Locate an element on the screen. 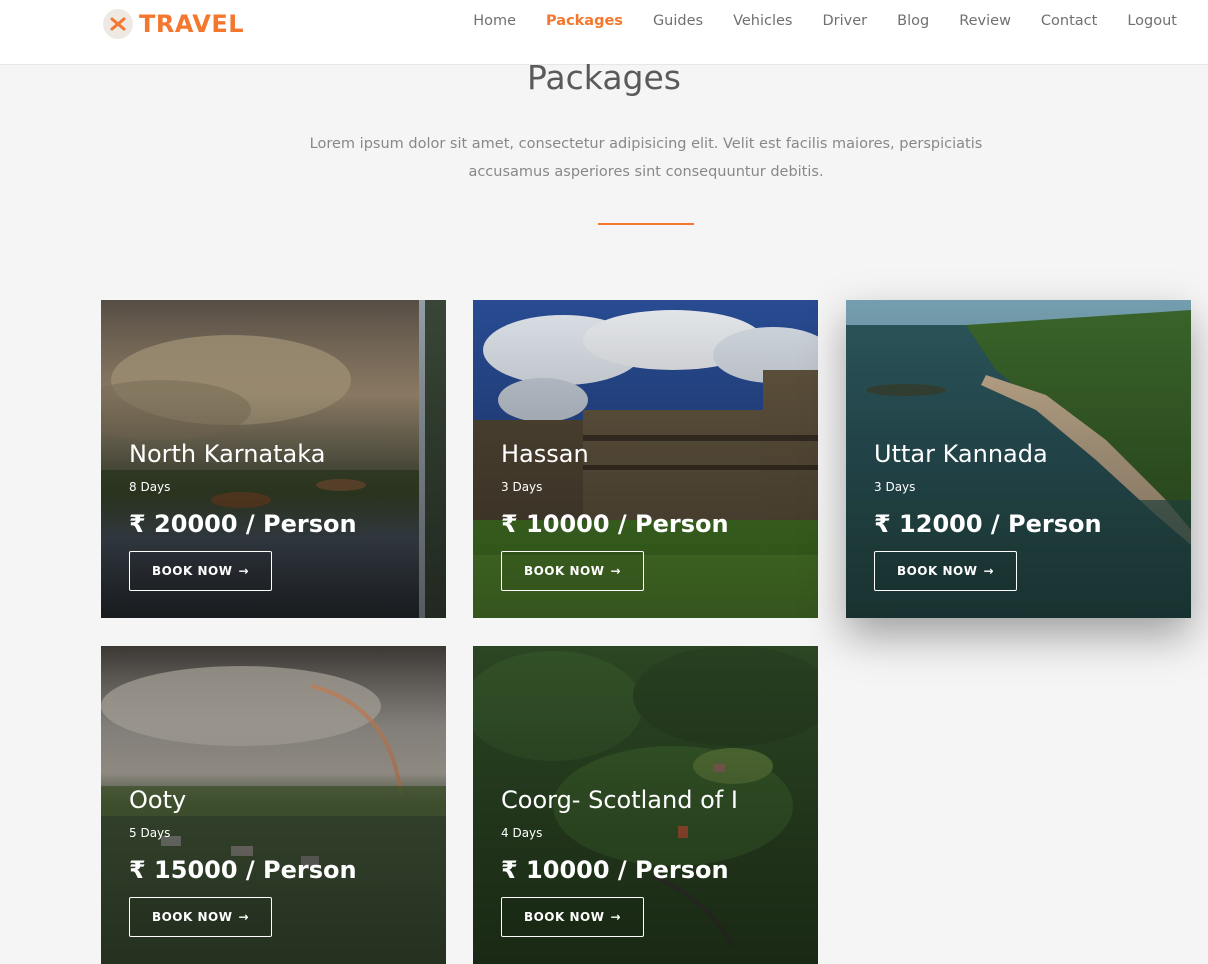 The image size is (1208, 964). package-price: ₹ 15000 / Person is located at coordinates (243, 870).